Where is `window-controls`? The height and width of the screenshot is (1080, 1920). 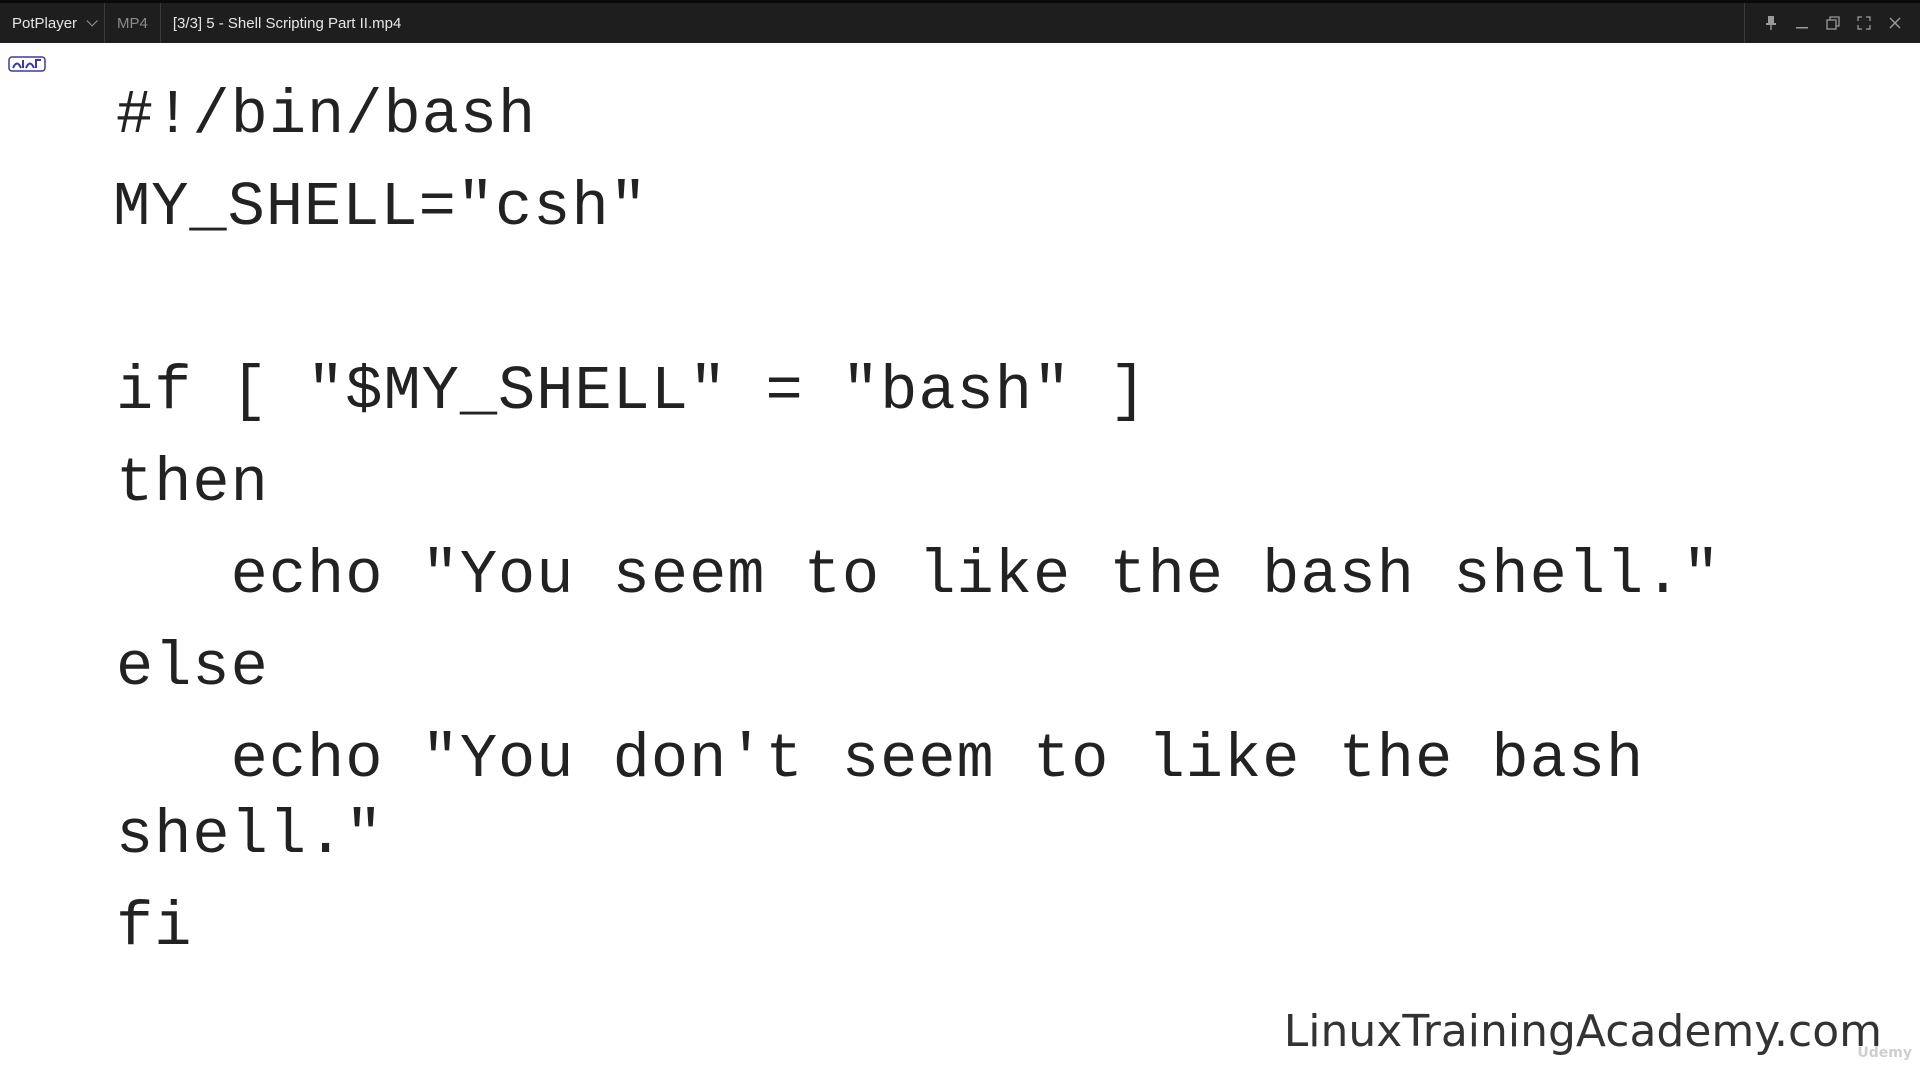 window-controls is located at coordinates (1832, 23).